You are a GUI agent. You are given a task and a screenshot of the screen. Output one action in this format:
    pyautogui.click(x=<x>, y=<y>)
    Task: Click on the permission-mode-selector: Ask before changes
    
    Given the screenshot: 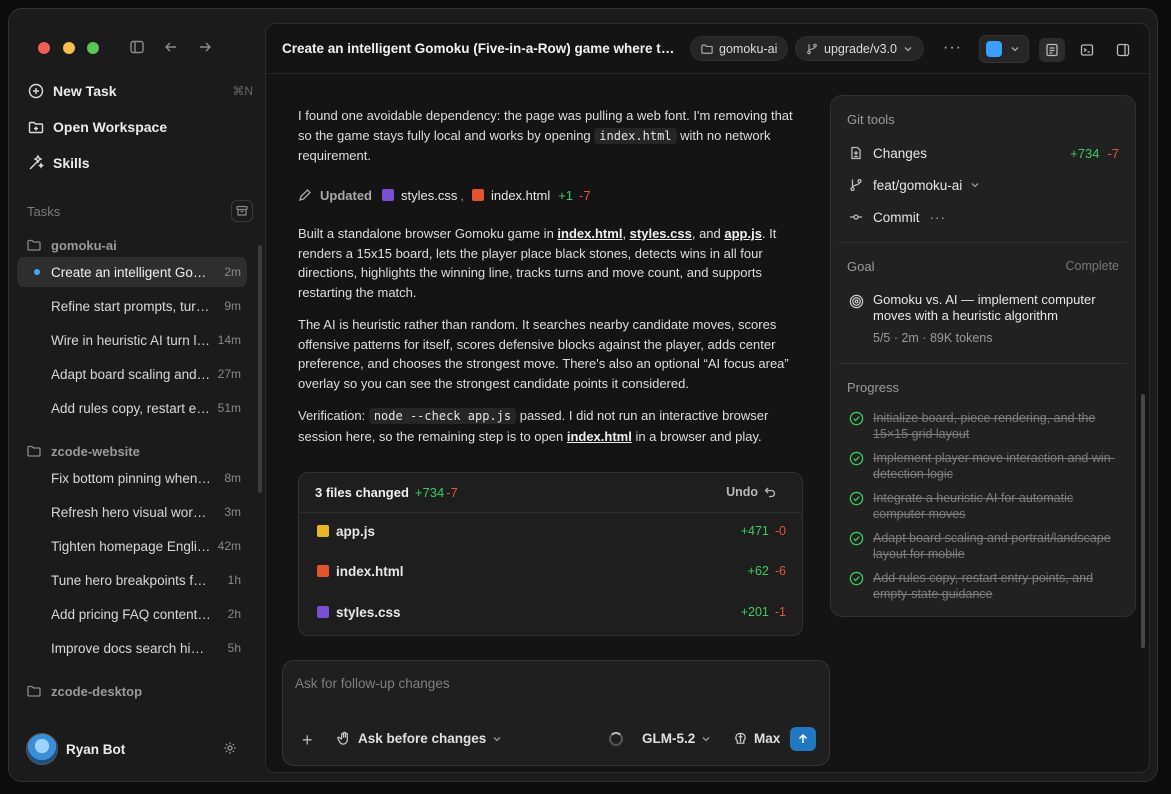 What is the action you would take?
    pyautogui.click(x=419, y=738)
    